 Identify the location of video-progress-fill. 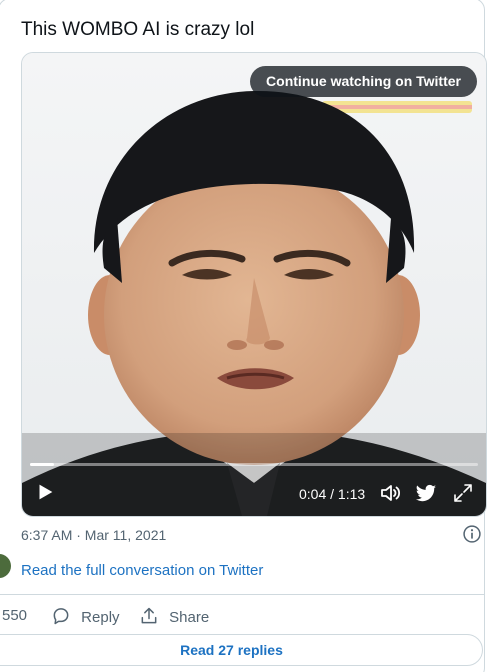
(42, 464).